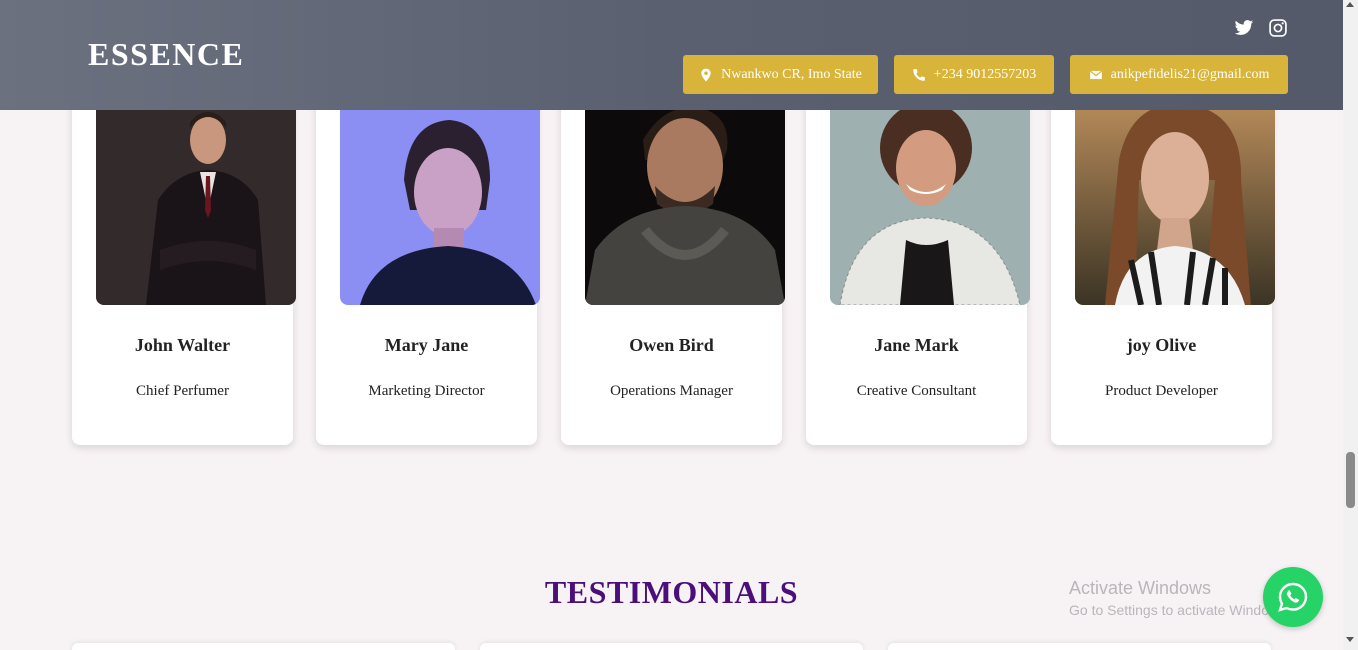 The height and width of the screenshot is (650, 1358). What do you see at coordinates (166, 54) in the screenshot?
I see `brand-logo: ESSENCE` at bounding box center [166, 54].